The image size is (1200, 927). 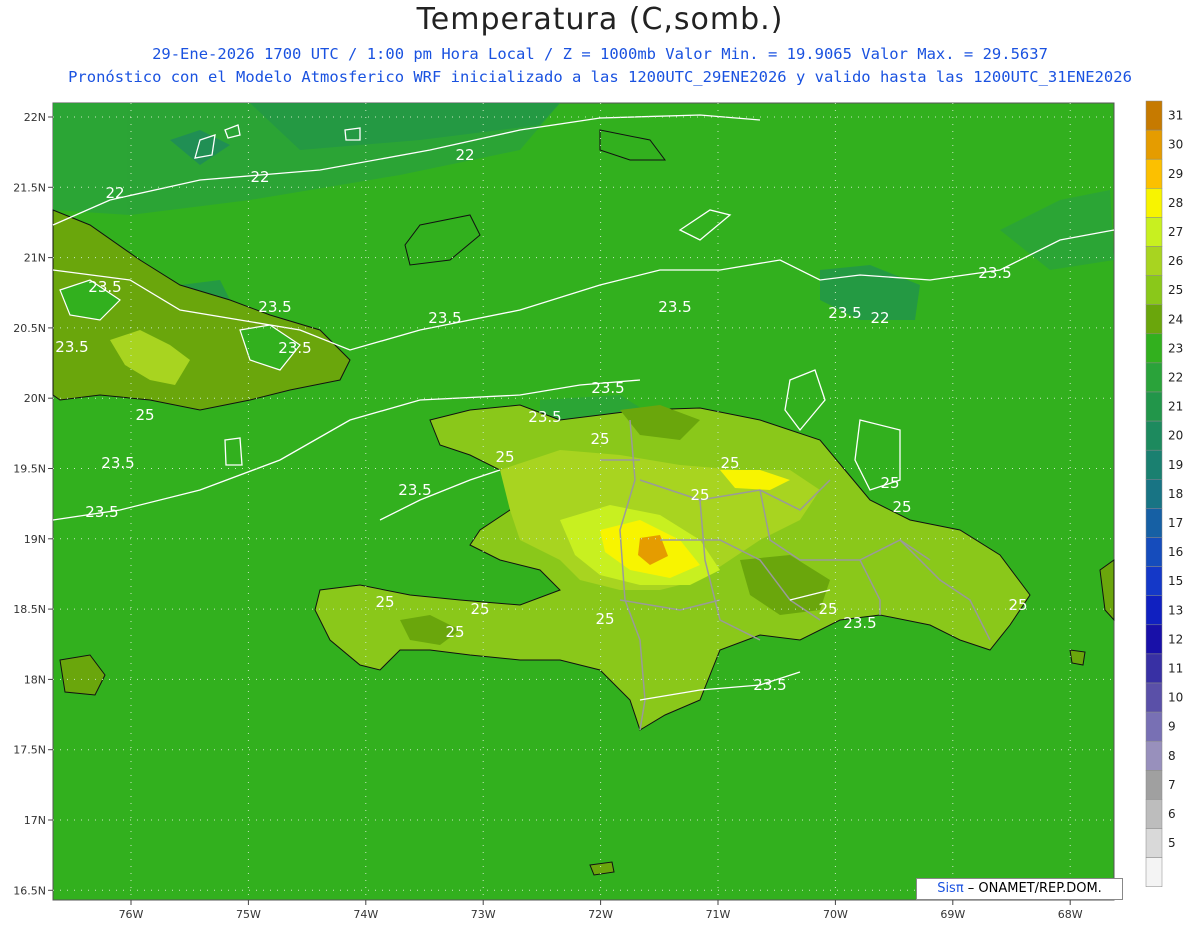 I want to click on colorbar-label: 9, so click(x=1172, y=727).